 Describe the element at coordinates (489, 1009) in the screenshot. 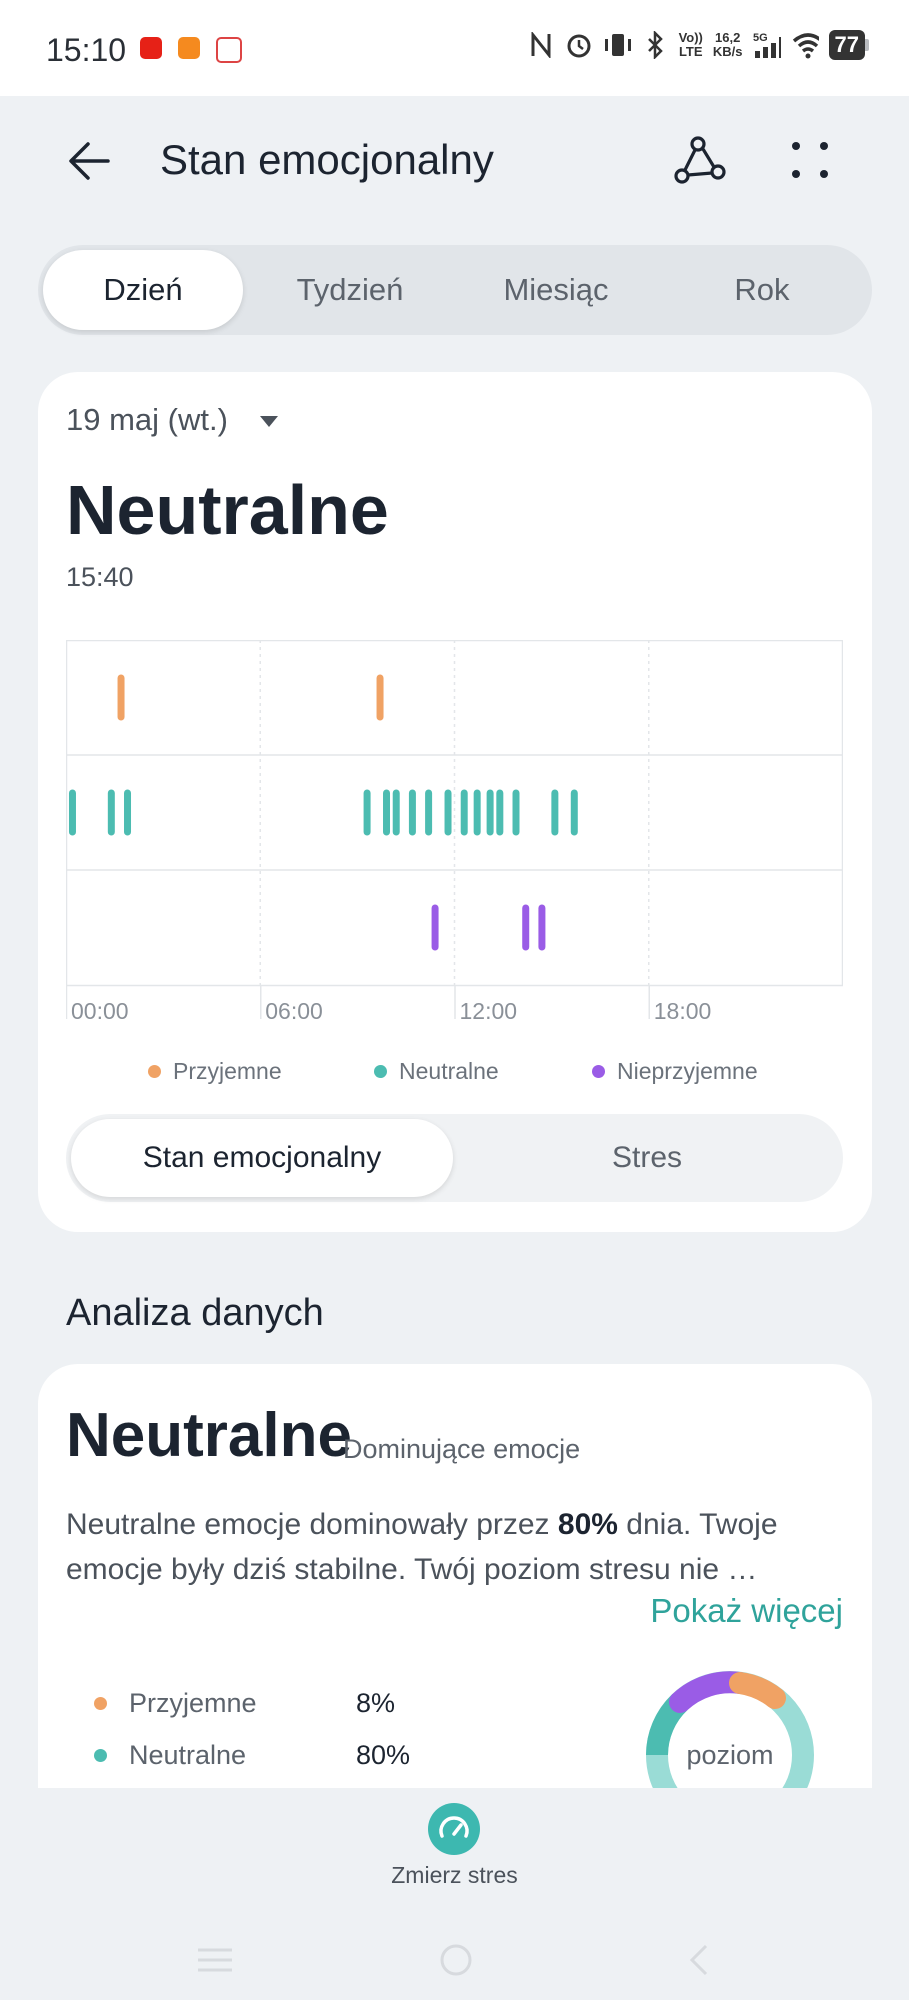

I see `x-tick-label: 12:00` at that location.